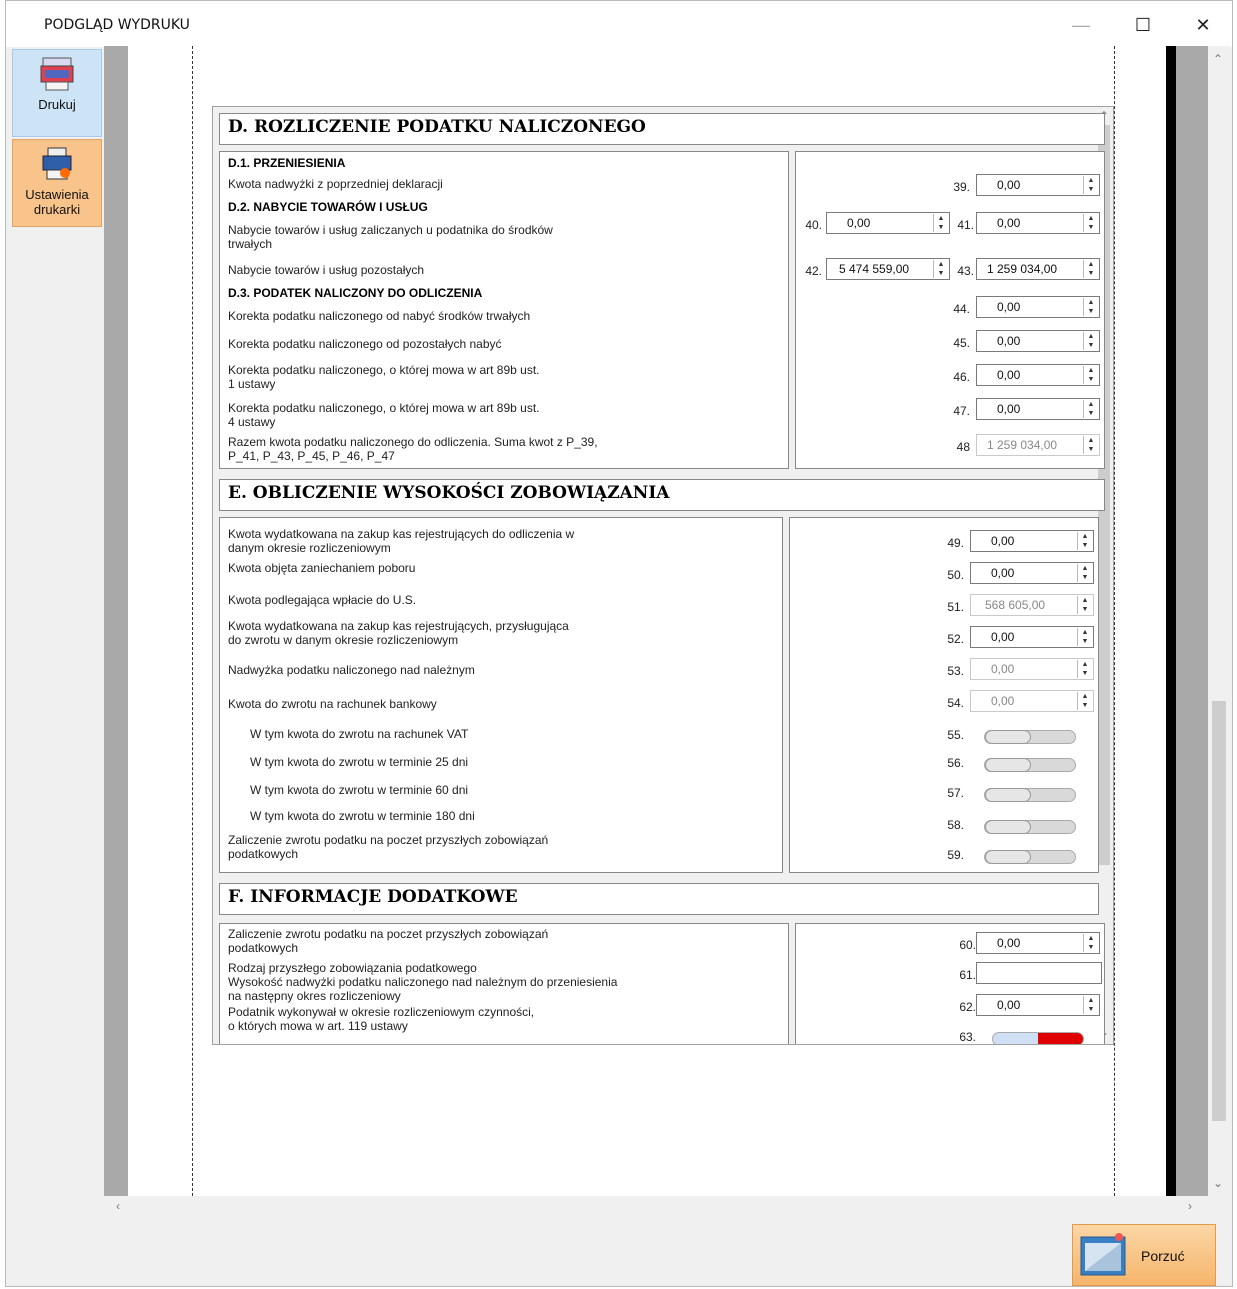  What do you see at coordinates (287, 163) in the screenshot?
I see `d1-heading: D.1. PRZENIESIENIA` at bounding box center [287, 163].